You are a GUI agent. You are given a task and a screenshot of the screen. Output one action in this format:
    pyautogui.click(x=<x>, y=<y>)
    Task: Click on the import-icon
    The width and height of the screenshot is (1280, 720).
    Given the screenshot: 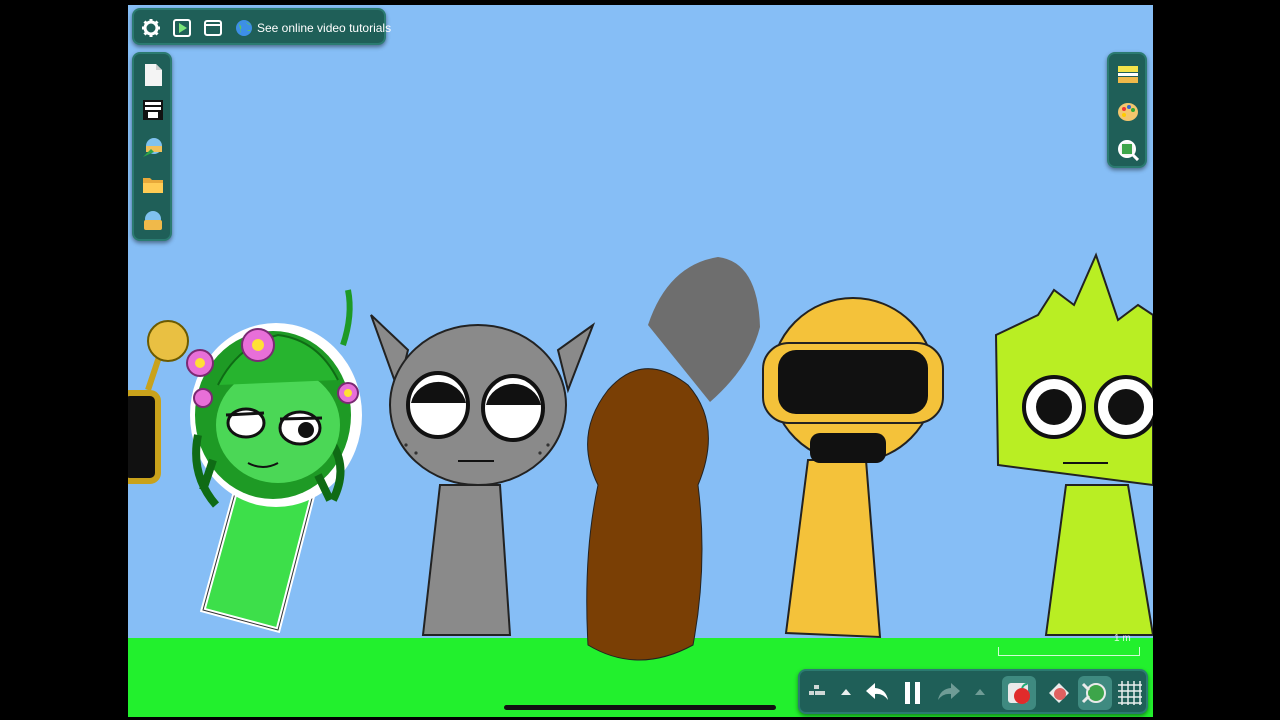 What is the action you would take?
    pyautogui.click(x=153, y=220)
    